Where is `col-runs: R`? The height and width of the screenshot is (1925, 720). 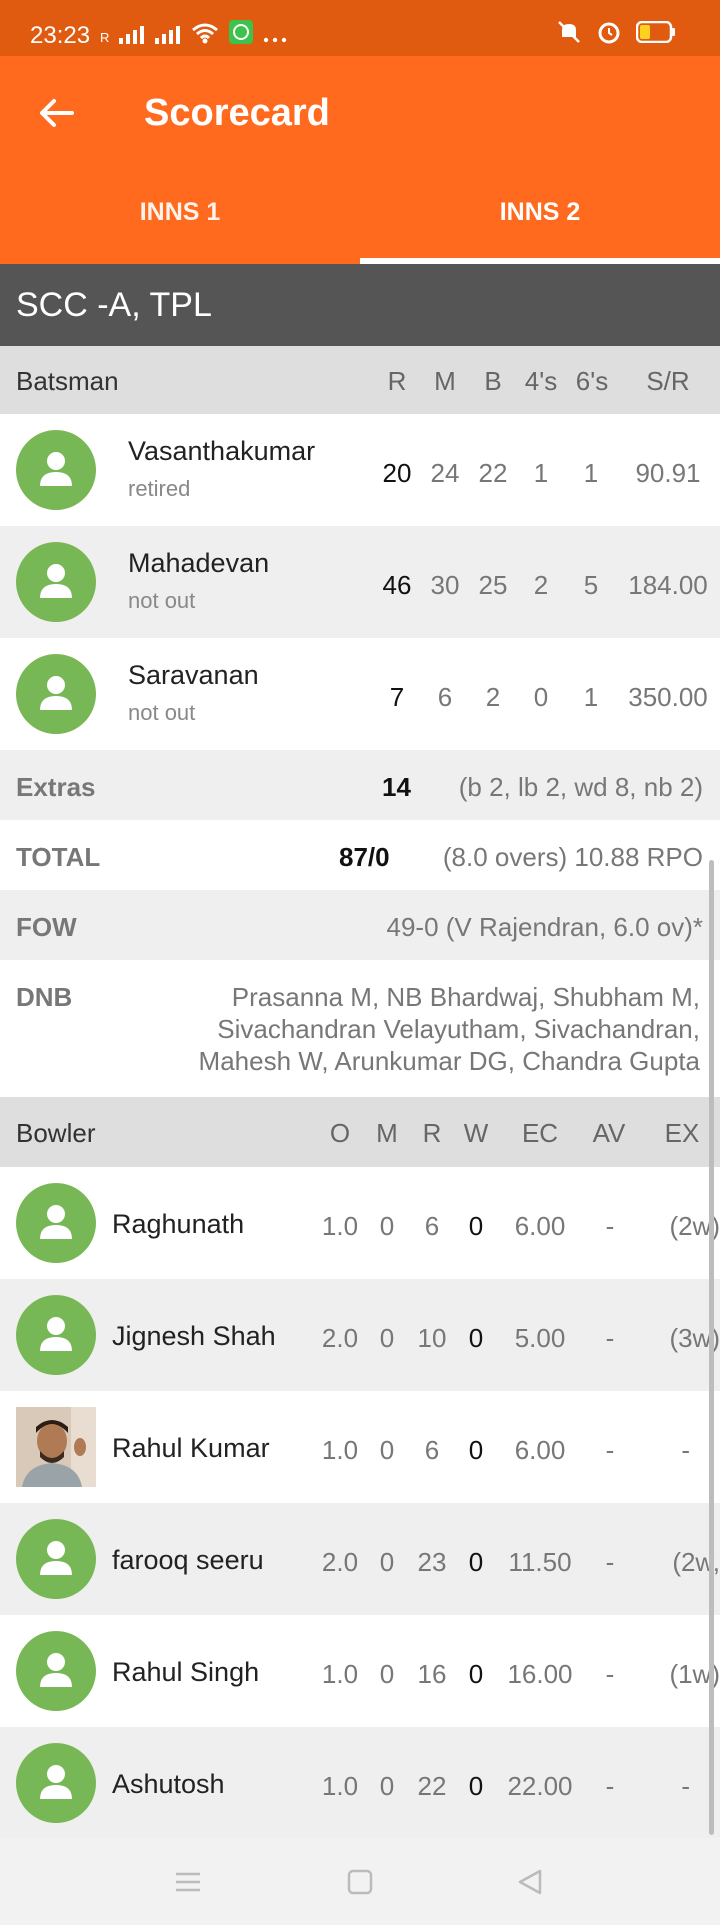 col-runs: R is located at coordinates (397, 381).